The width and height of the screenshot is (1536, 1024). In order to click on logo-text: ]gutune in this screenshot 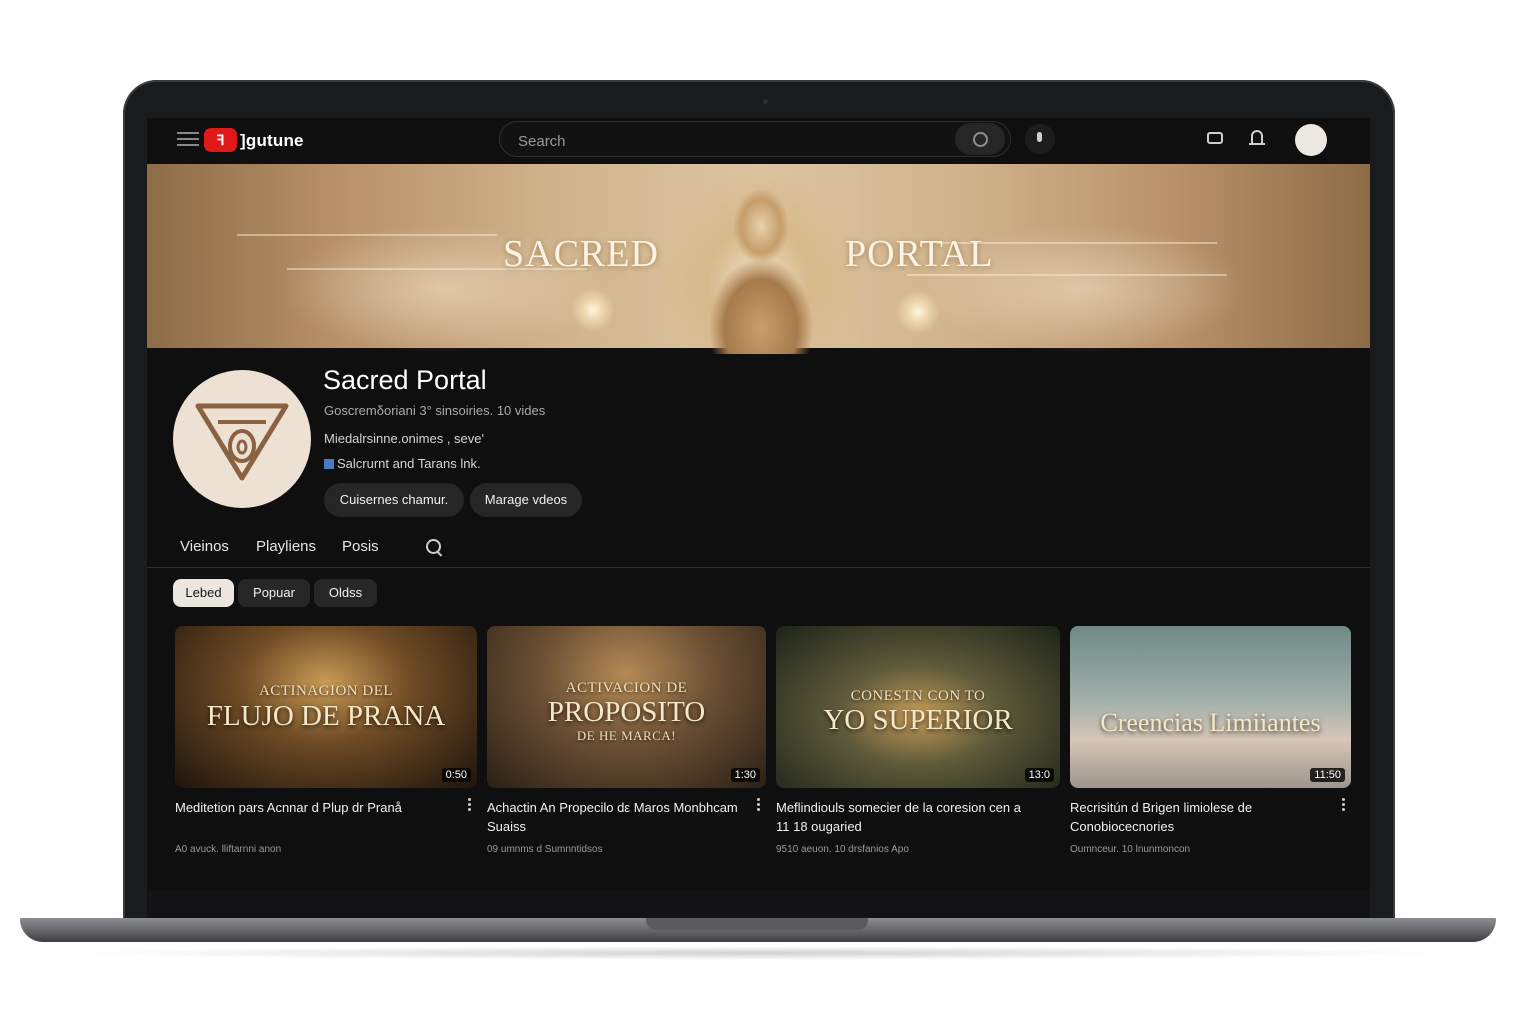, I will do `click(272, 141)`.